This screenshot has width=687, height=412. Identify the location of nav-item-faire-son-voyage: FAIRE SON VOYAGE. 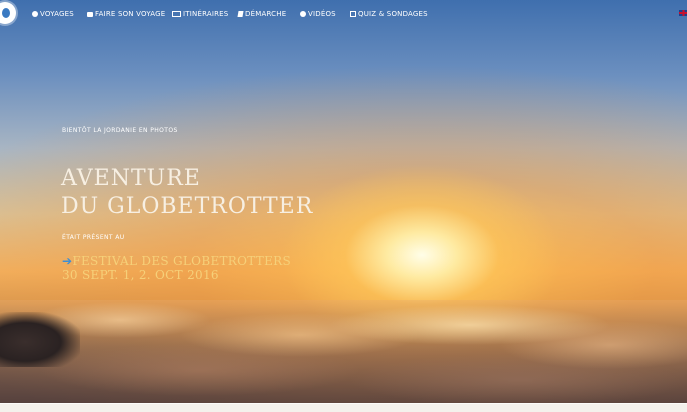
(126, 14).